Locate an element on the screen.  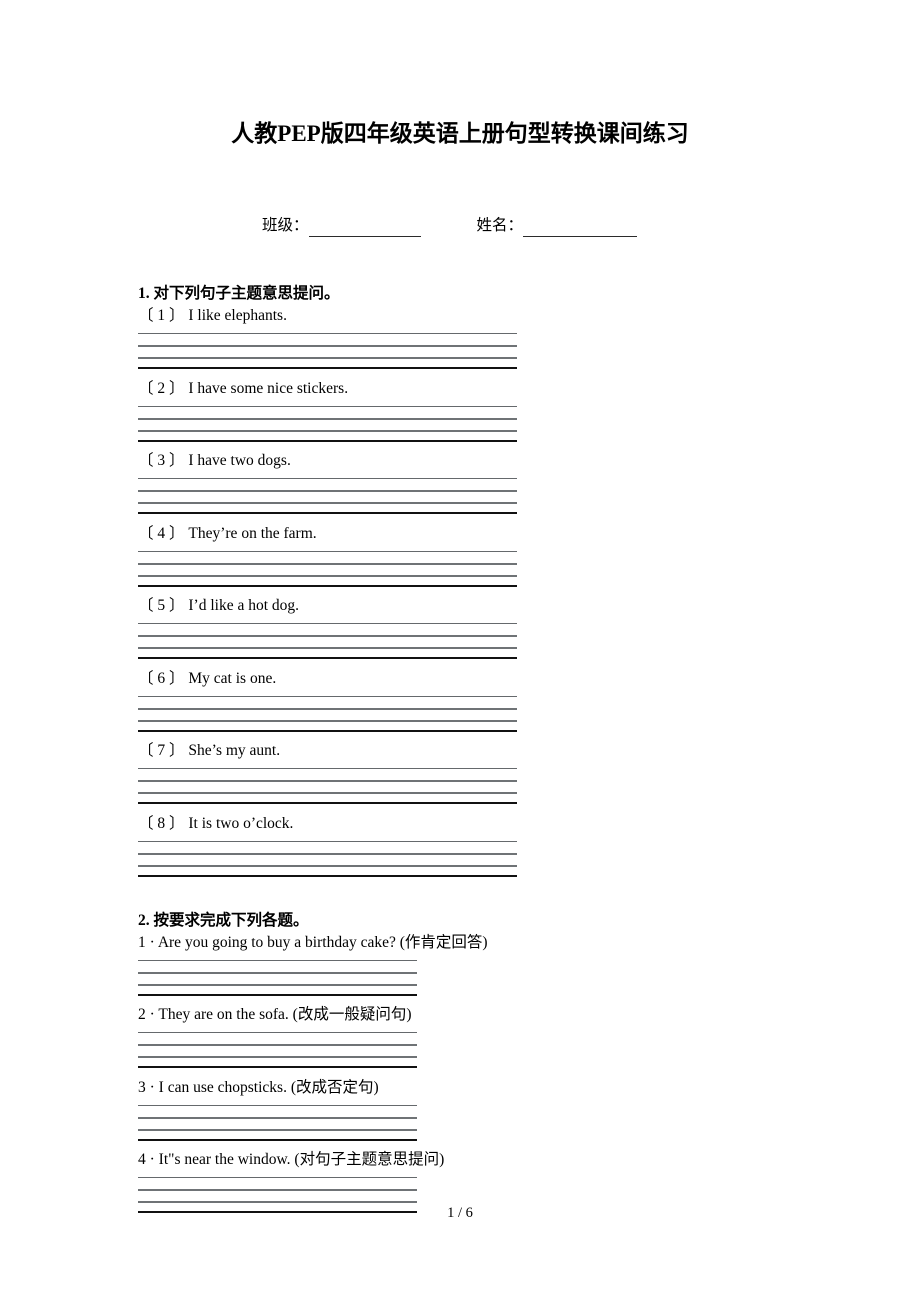
question-sentence: I have some nice stickers. is located at coordinates (268, 388).